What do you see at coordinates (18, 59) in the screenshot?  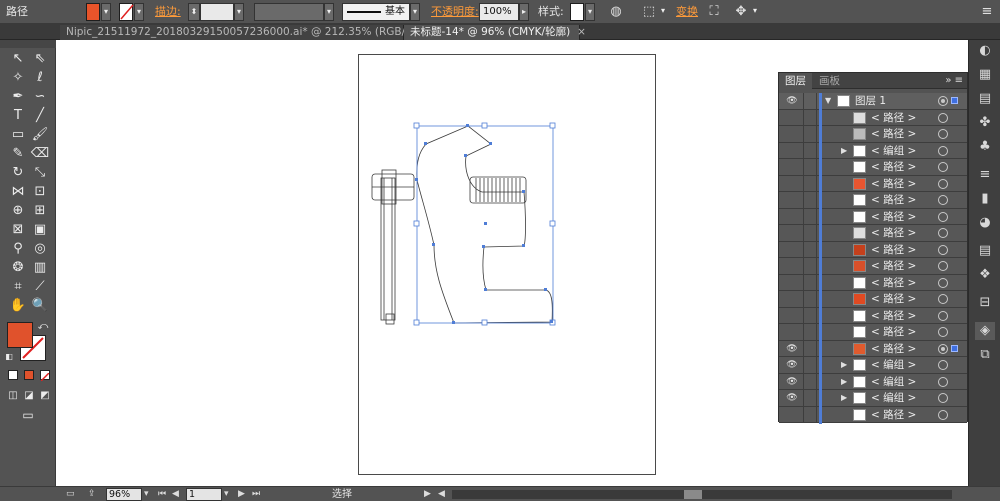 I see `selection-tool-icon: ↖` at bounding box center [18, 59].